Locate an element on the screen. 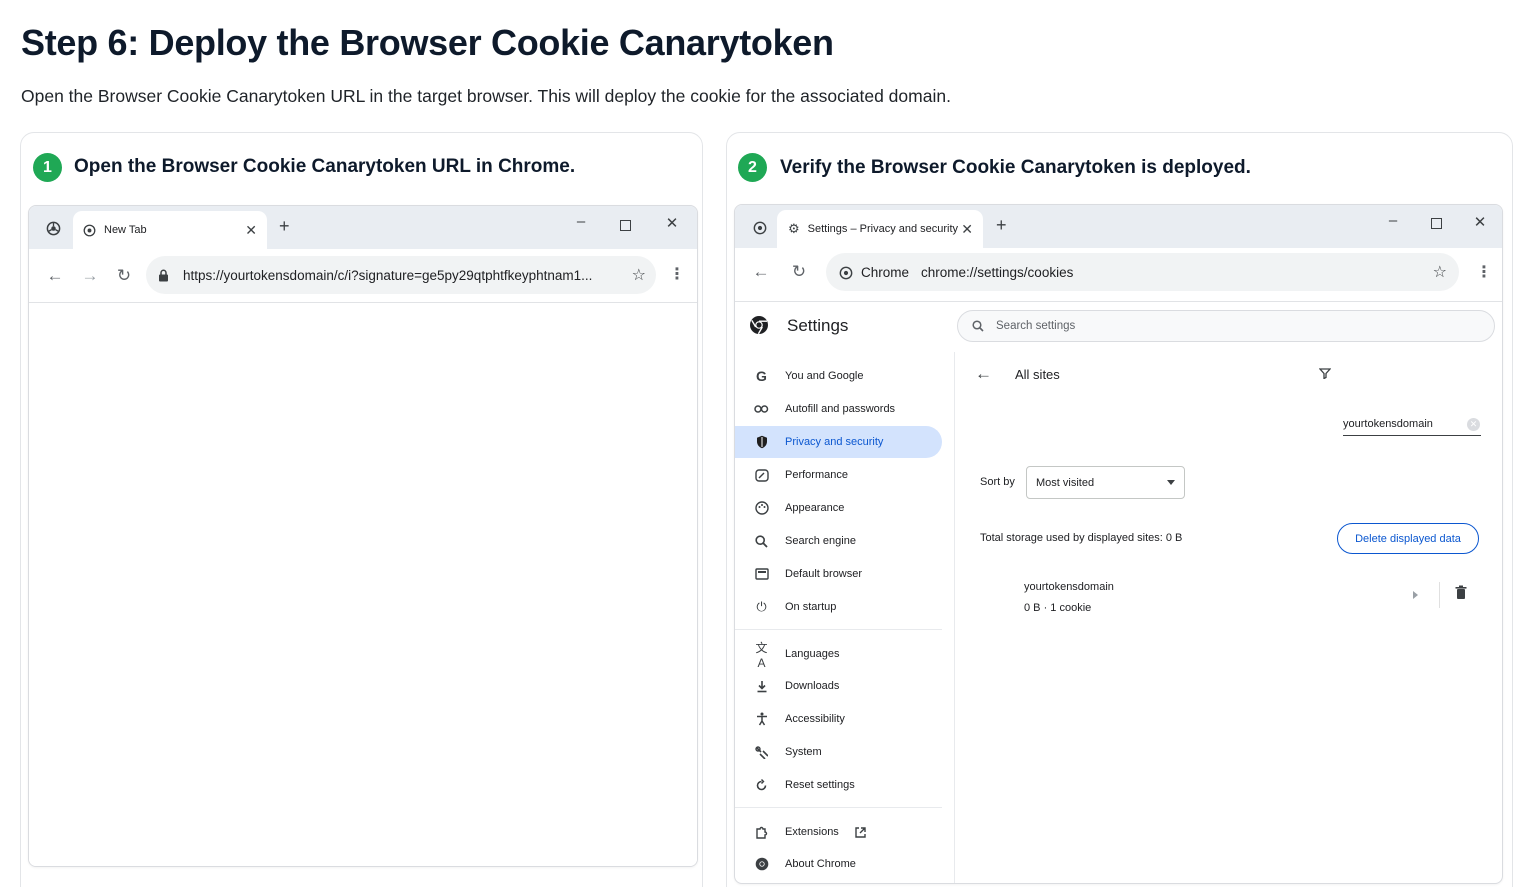 The width and height of the screenshot is (1533, 887). toolbar: ← ↻ Chrome chrome://settings/cookies ☆ ⋮ is located at coordinates (1118, 275).